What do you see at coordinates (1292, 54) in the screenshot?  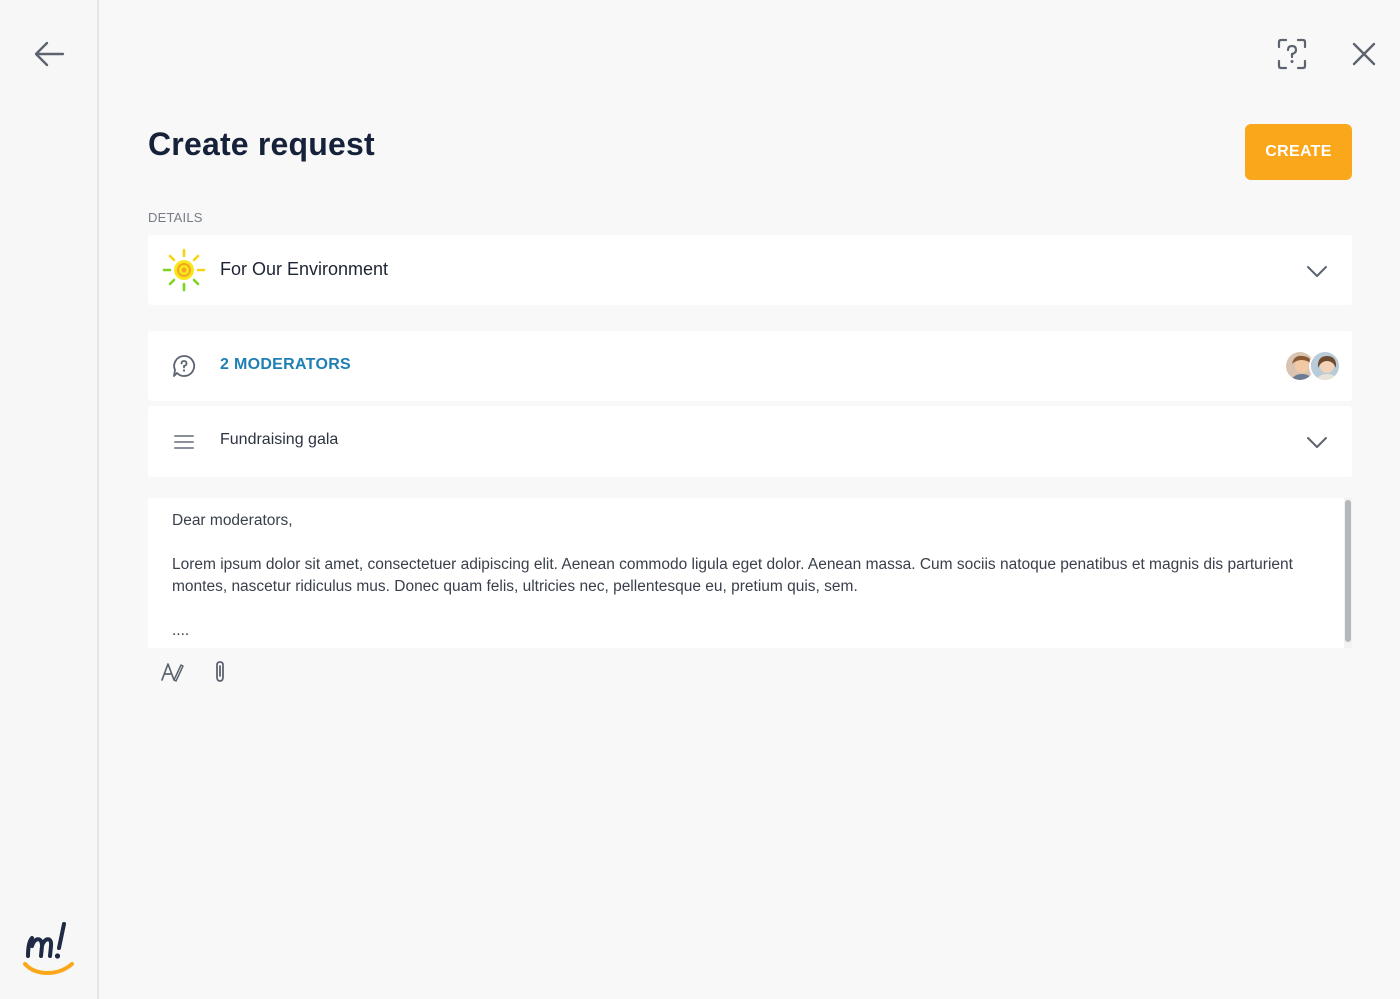 I see `help-scan-icon` at bounding box center [1292, 54].